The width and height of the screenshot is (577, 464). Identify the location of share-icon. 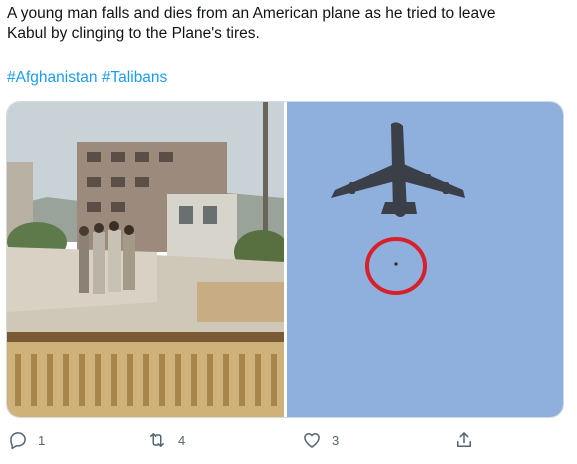
(464, 439).